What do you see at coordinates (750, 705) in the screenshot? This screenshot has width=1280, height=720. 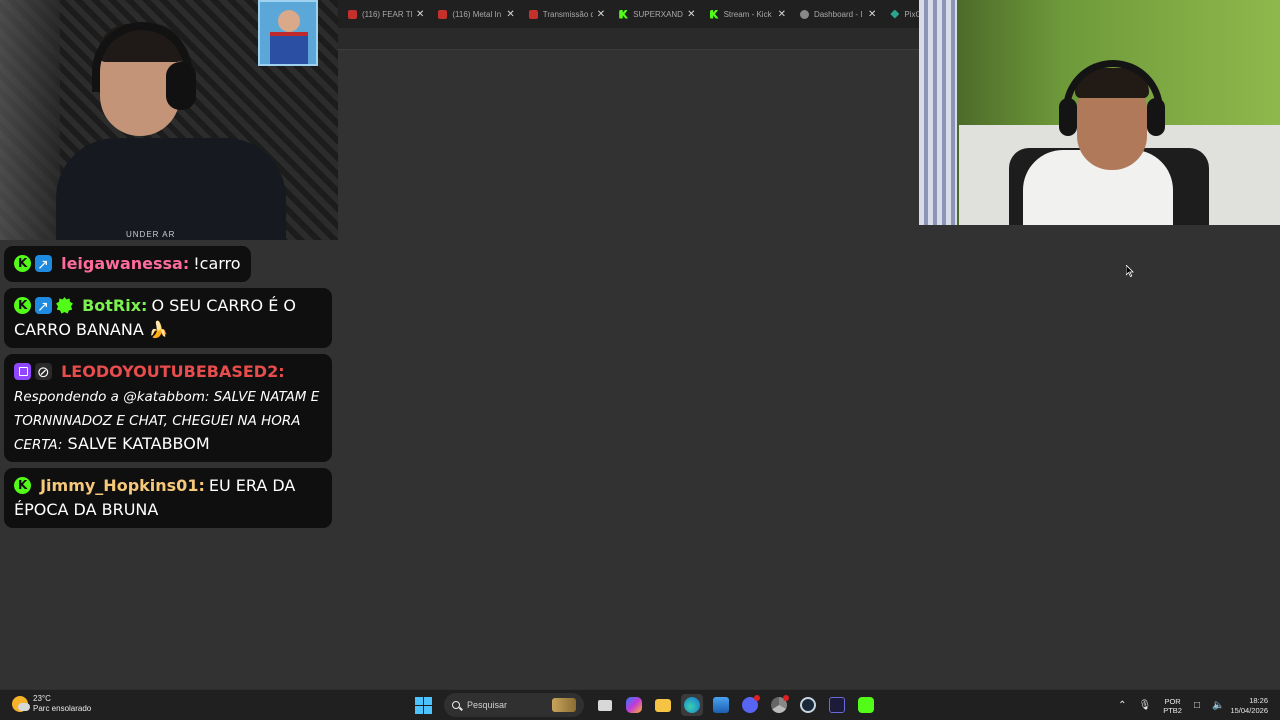 I see `discord-button` at bounding box center [750, 705].